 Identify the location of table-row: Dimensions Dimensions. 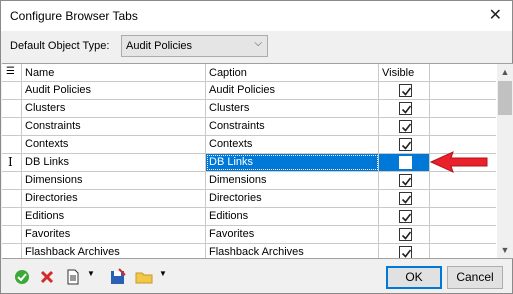
(249, 181).